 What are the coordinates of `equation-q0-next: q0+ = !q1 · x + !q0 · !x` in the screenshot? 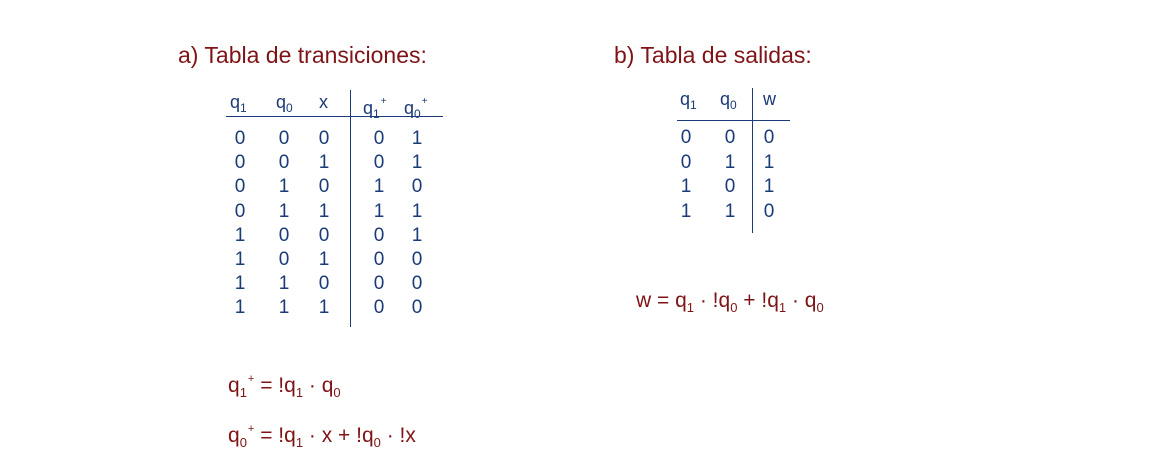 It's located at (322, 436).